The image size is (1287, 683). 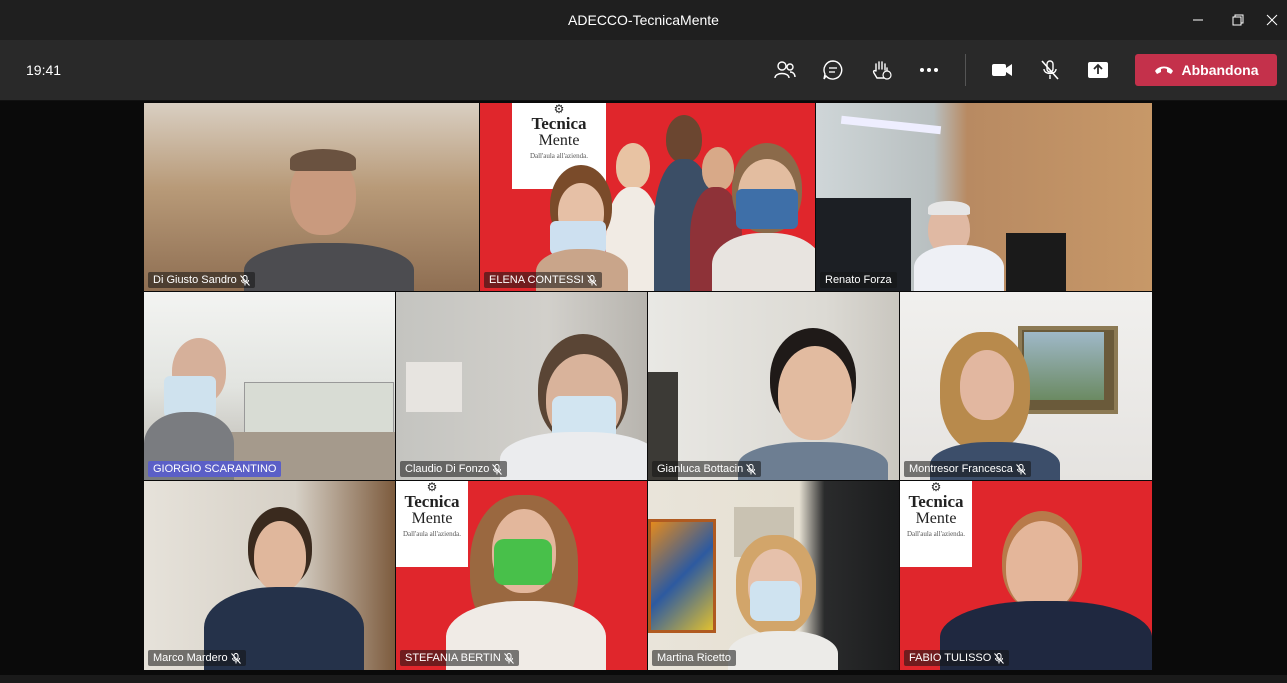 What do you see at coordinates (700, 469) in the screenshot?
I see `participant-name: Gianluca Bottacin` at bounding box center [700, 469].